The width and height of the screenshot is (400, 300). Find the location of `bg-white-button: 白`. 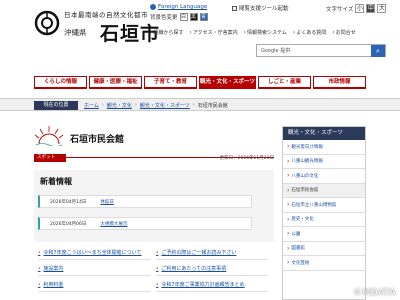

bg-white-button: 白 is located at coordinates (183, 17).